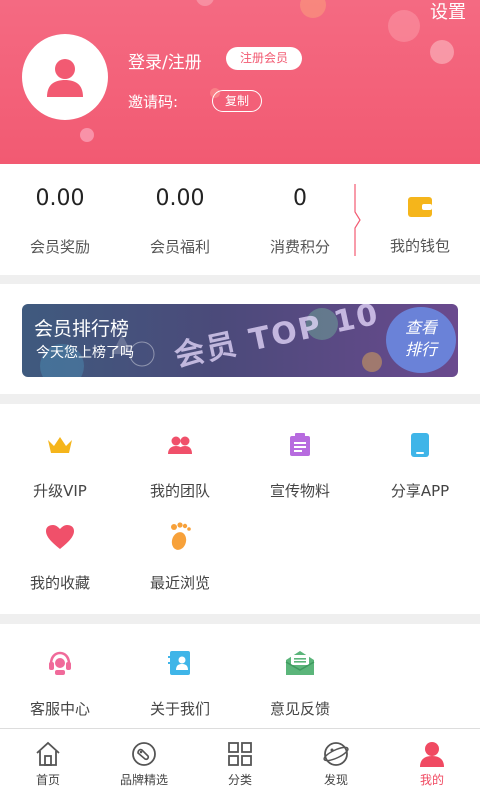 The height and width of the screenshot is (800, 480). Describe the element at coordinates (60, 683) in the screenshot. I see `service-customer-center: 客服中心` at that location.